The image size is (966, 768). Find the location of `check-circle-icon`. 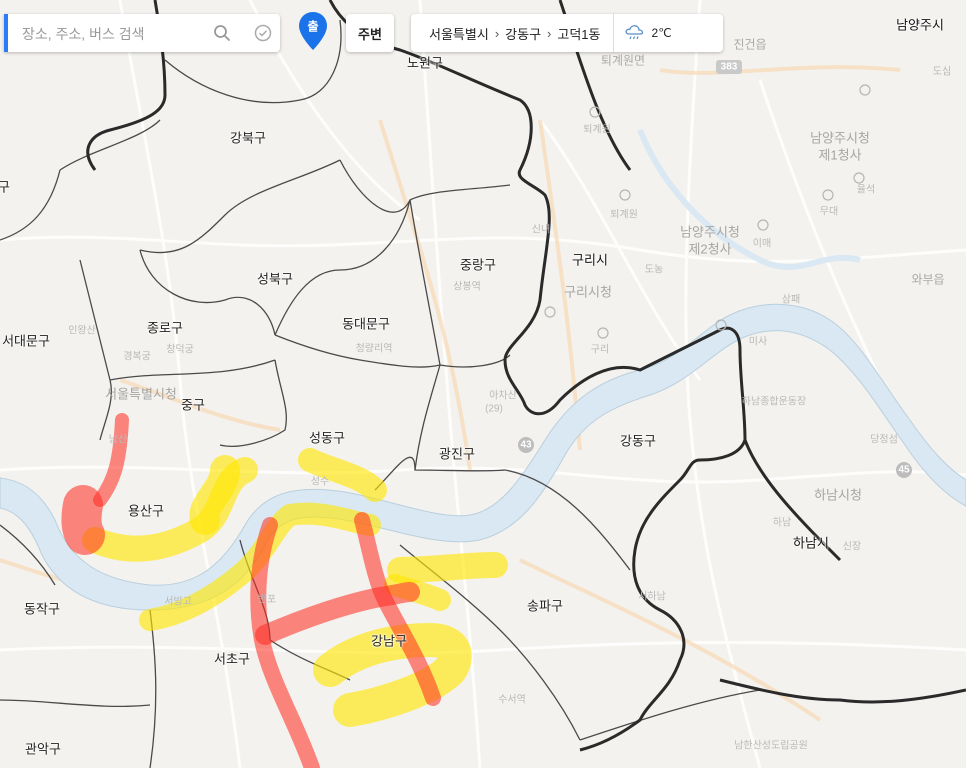

check-circle-icon is located at coordinates (263, 33).